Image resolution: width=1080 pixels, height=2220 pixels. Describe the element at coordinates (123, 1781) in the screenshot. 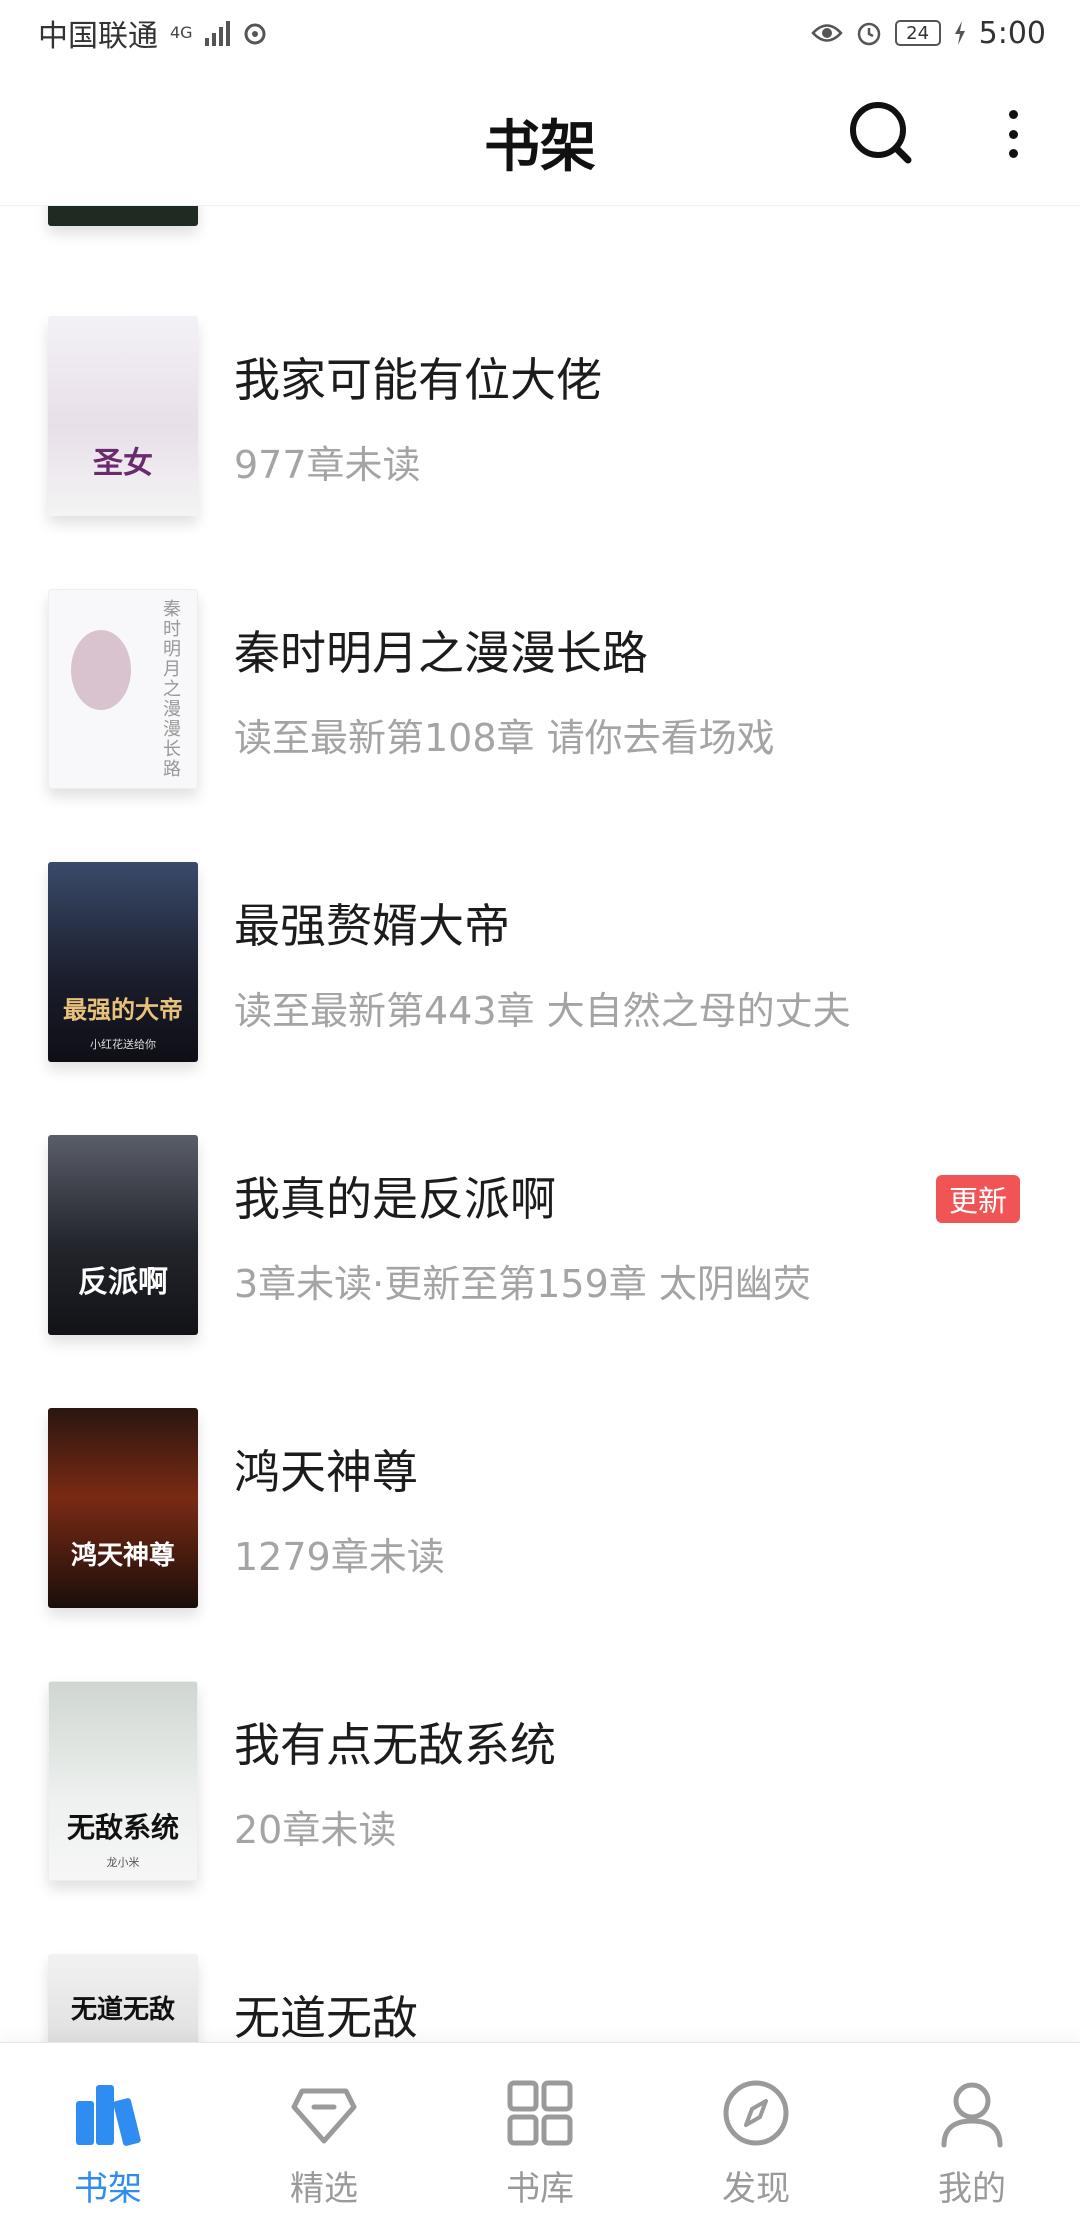

I see `book-cover: 无敌系统 龙小米` at that location.